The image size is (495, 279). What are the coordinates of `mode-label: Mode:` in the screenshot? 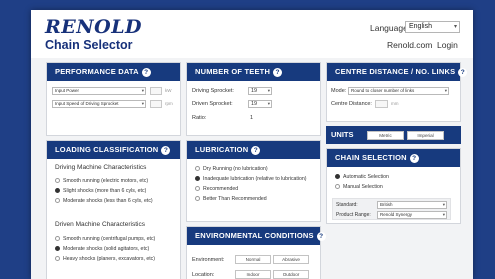 It's located at (339, 91).